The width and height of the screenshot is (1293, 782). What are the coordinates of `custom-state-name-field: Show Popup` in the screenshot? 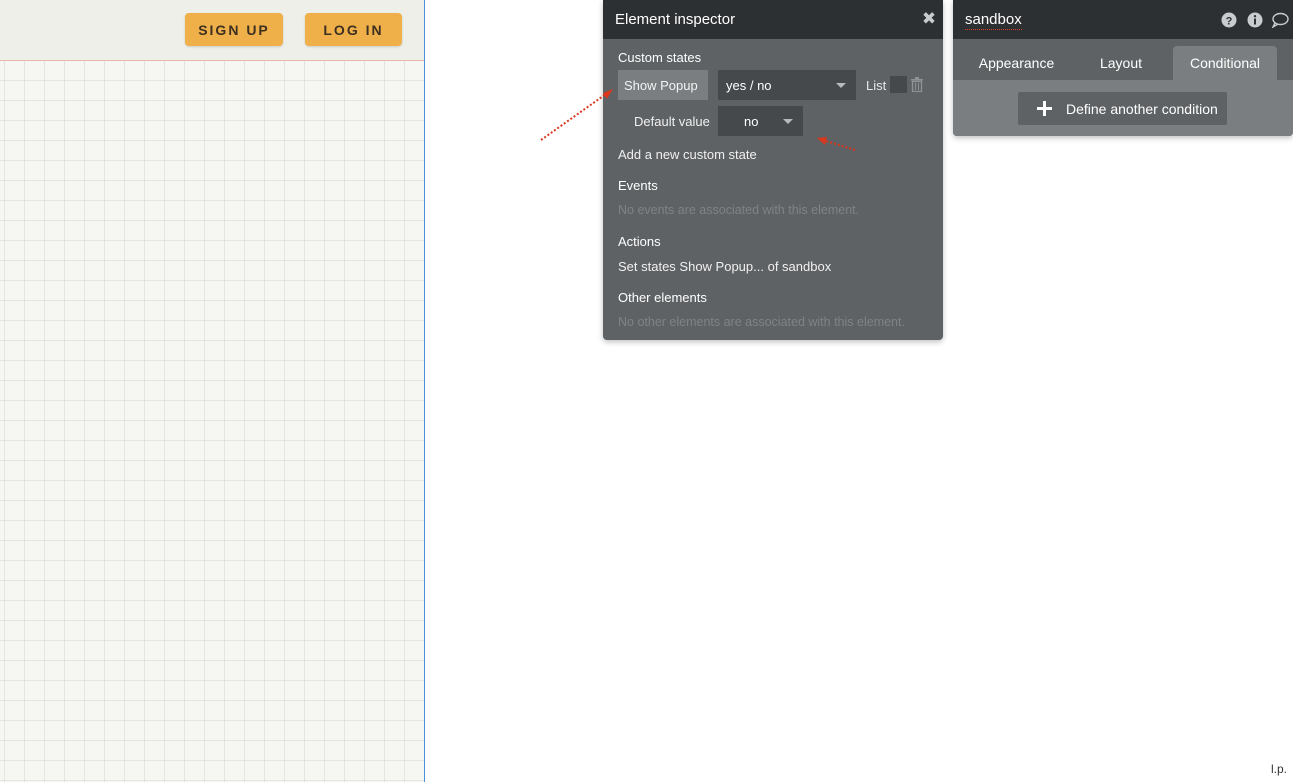 It's located at (663, 85).